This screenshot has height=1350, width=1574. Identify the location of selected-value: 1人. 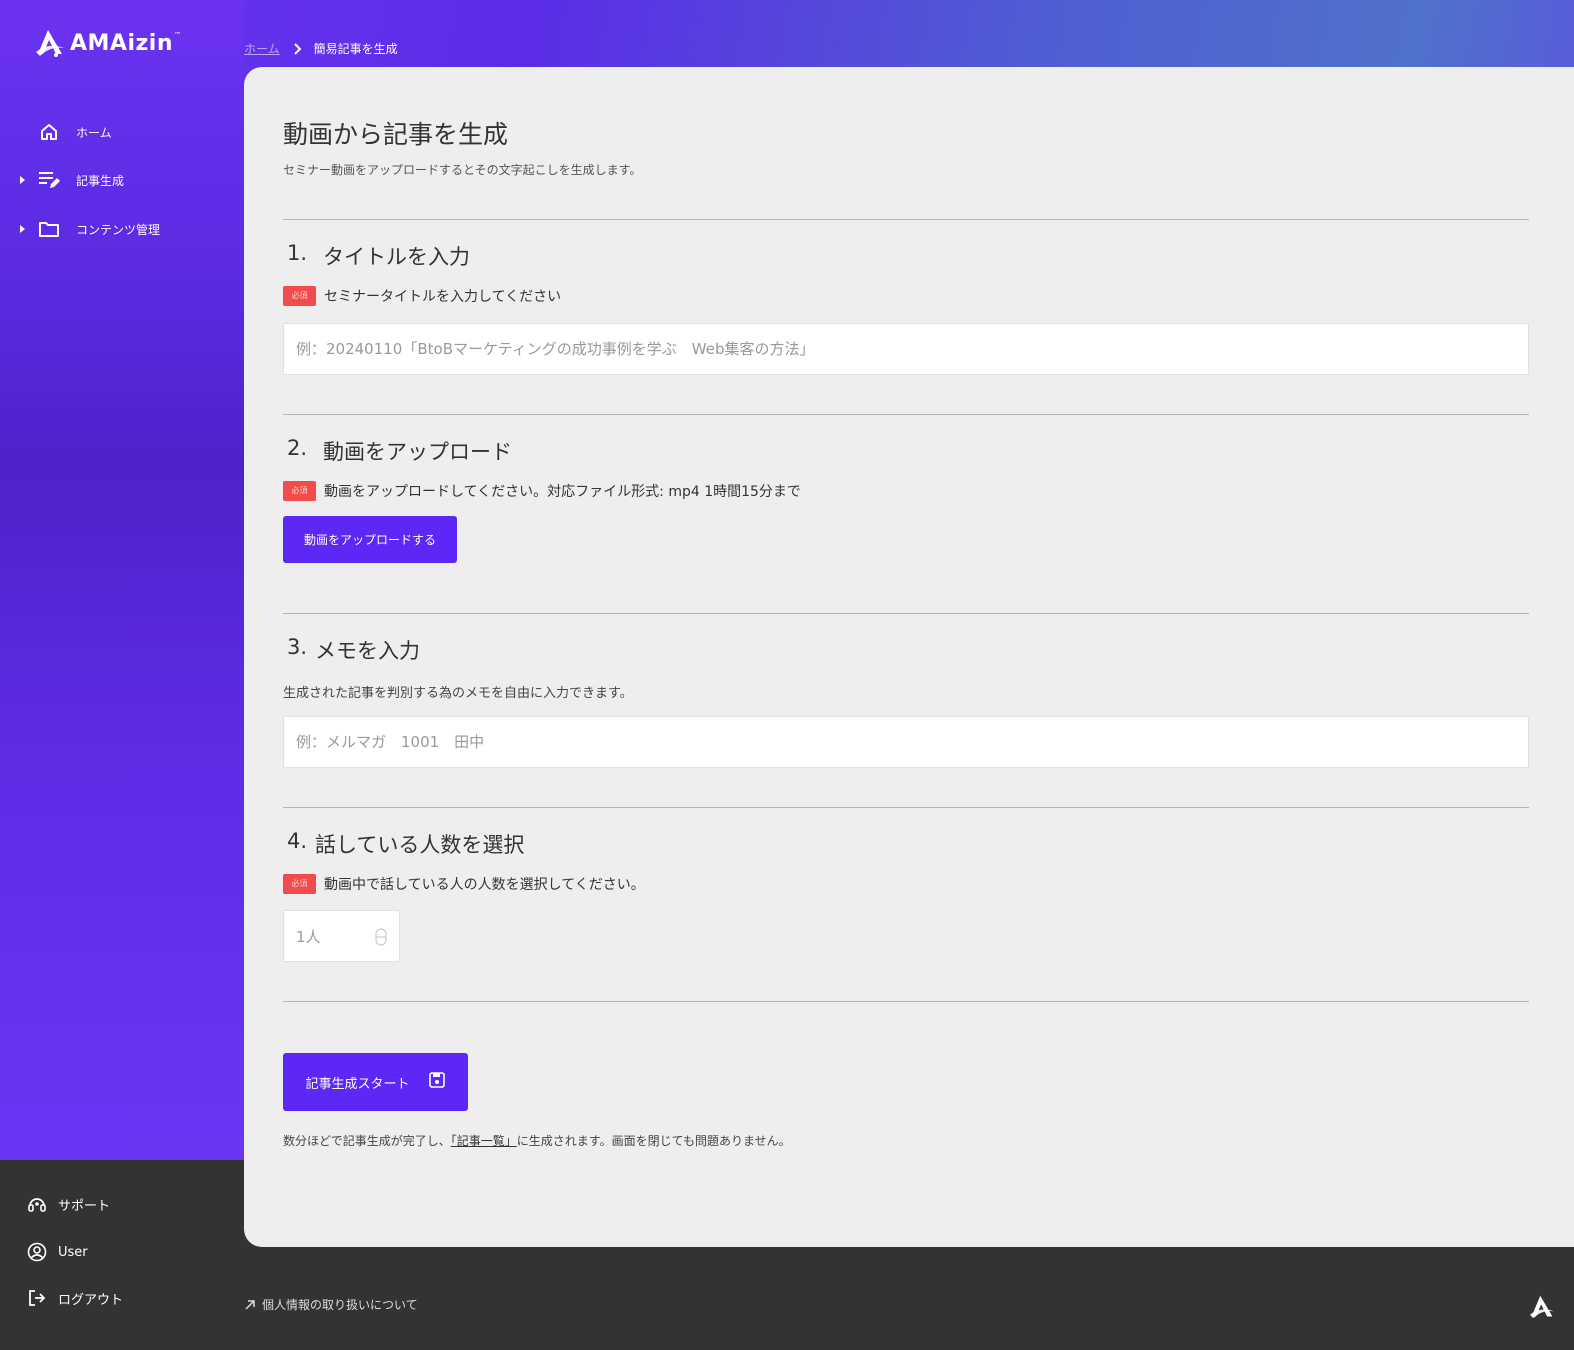
(308, 936).